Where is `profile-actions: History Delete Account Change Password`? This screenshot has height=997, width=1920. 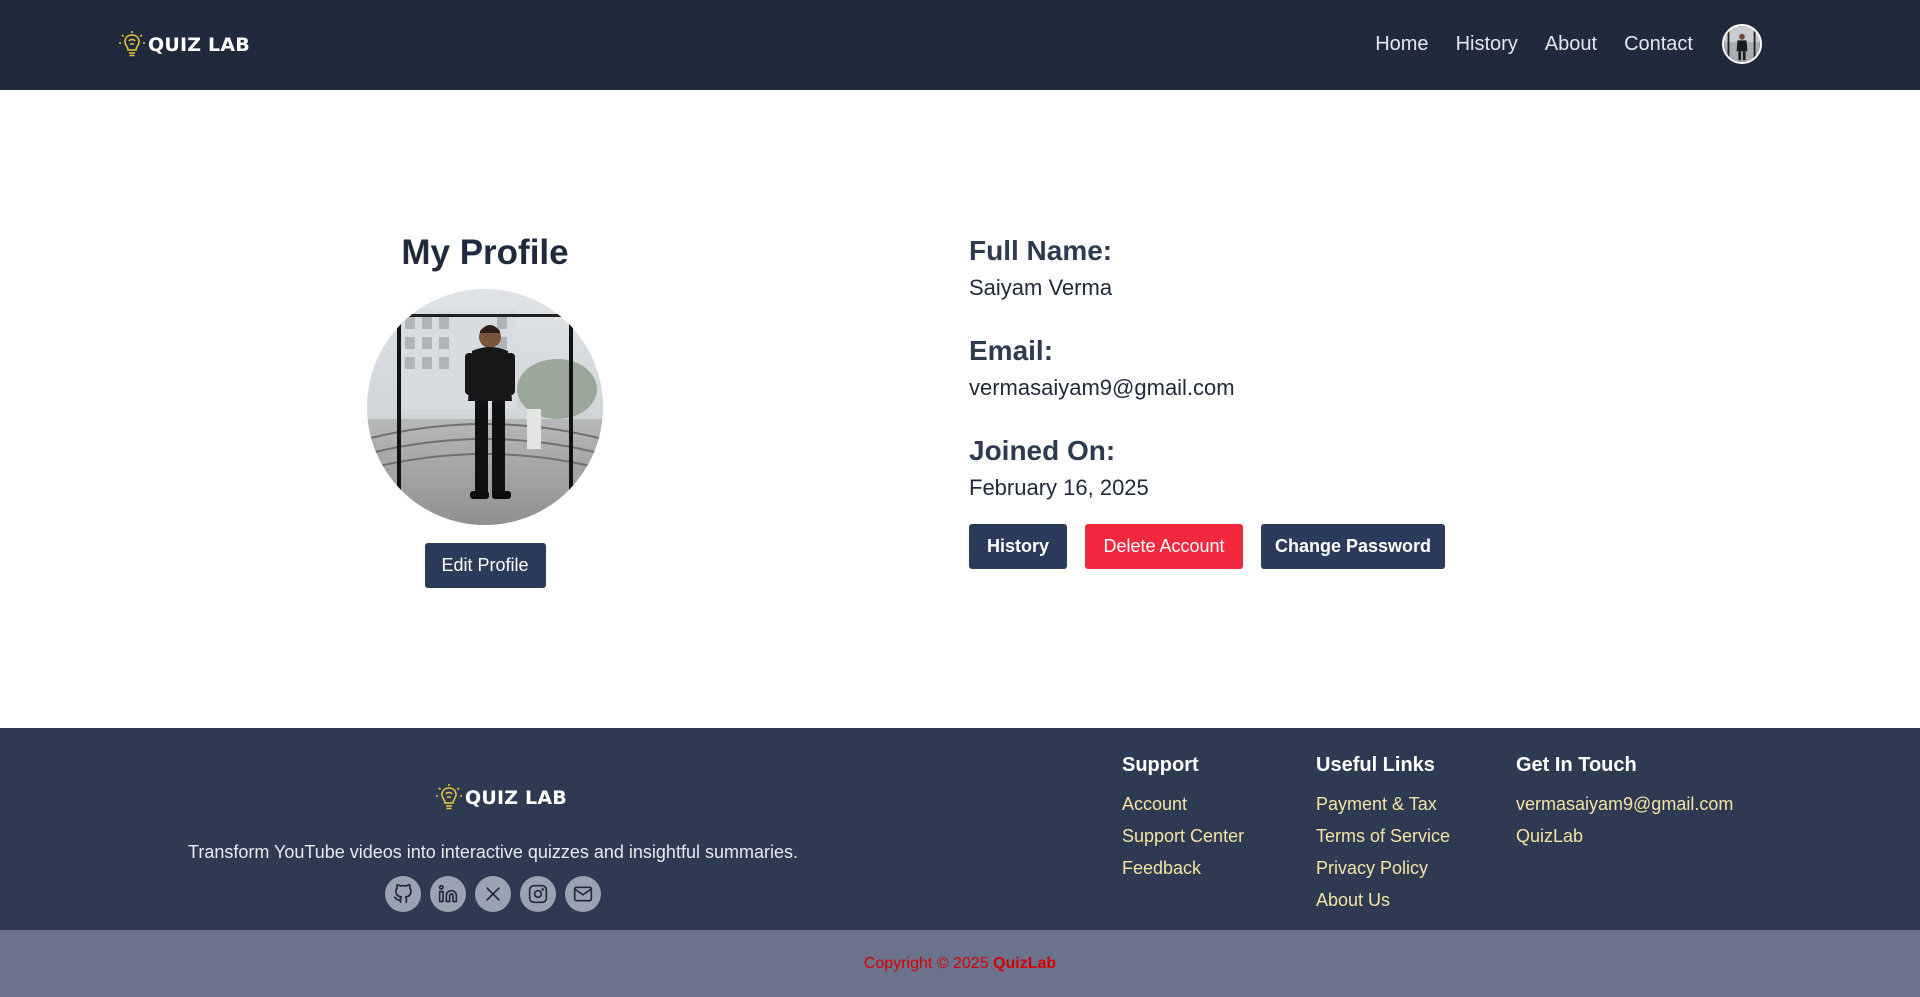
profile-actions: History Delete Account Change Password is located at coordinates (1207, 546).